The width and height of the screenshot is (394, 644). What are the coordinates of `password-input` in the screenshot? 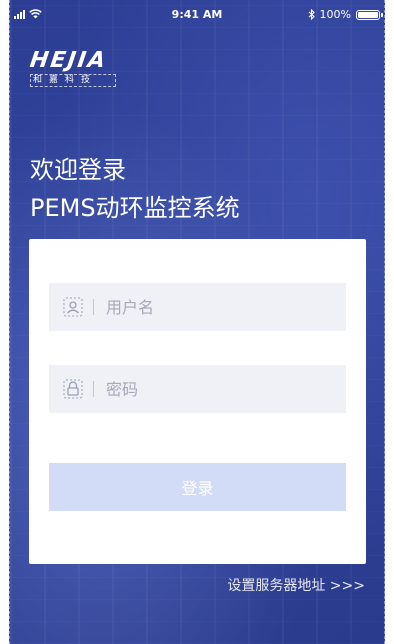 It's located at (206, 389).